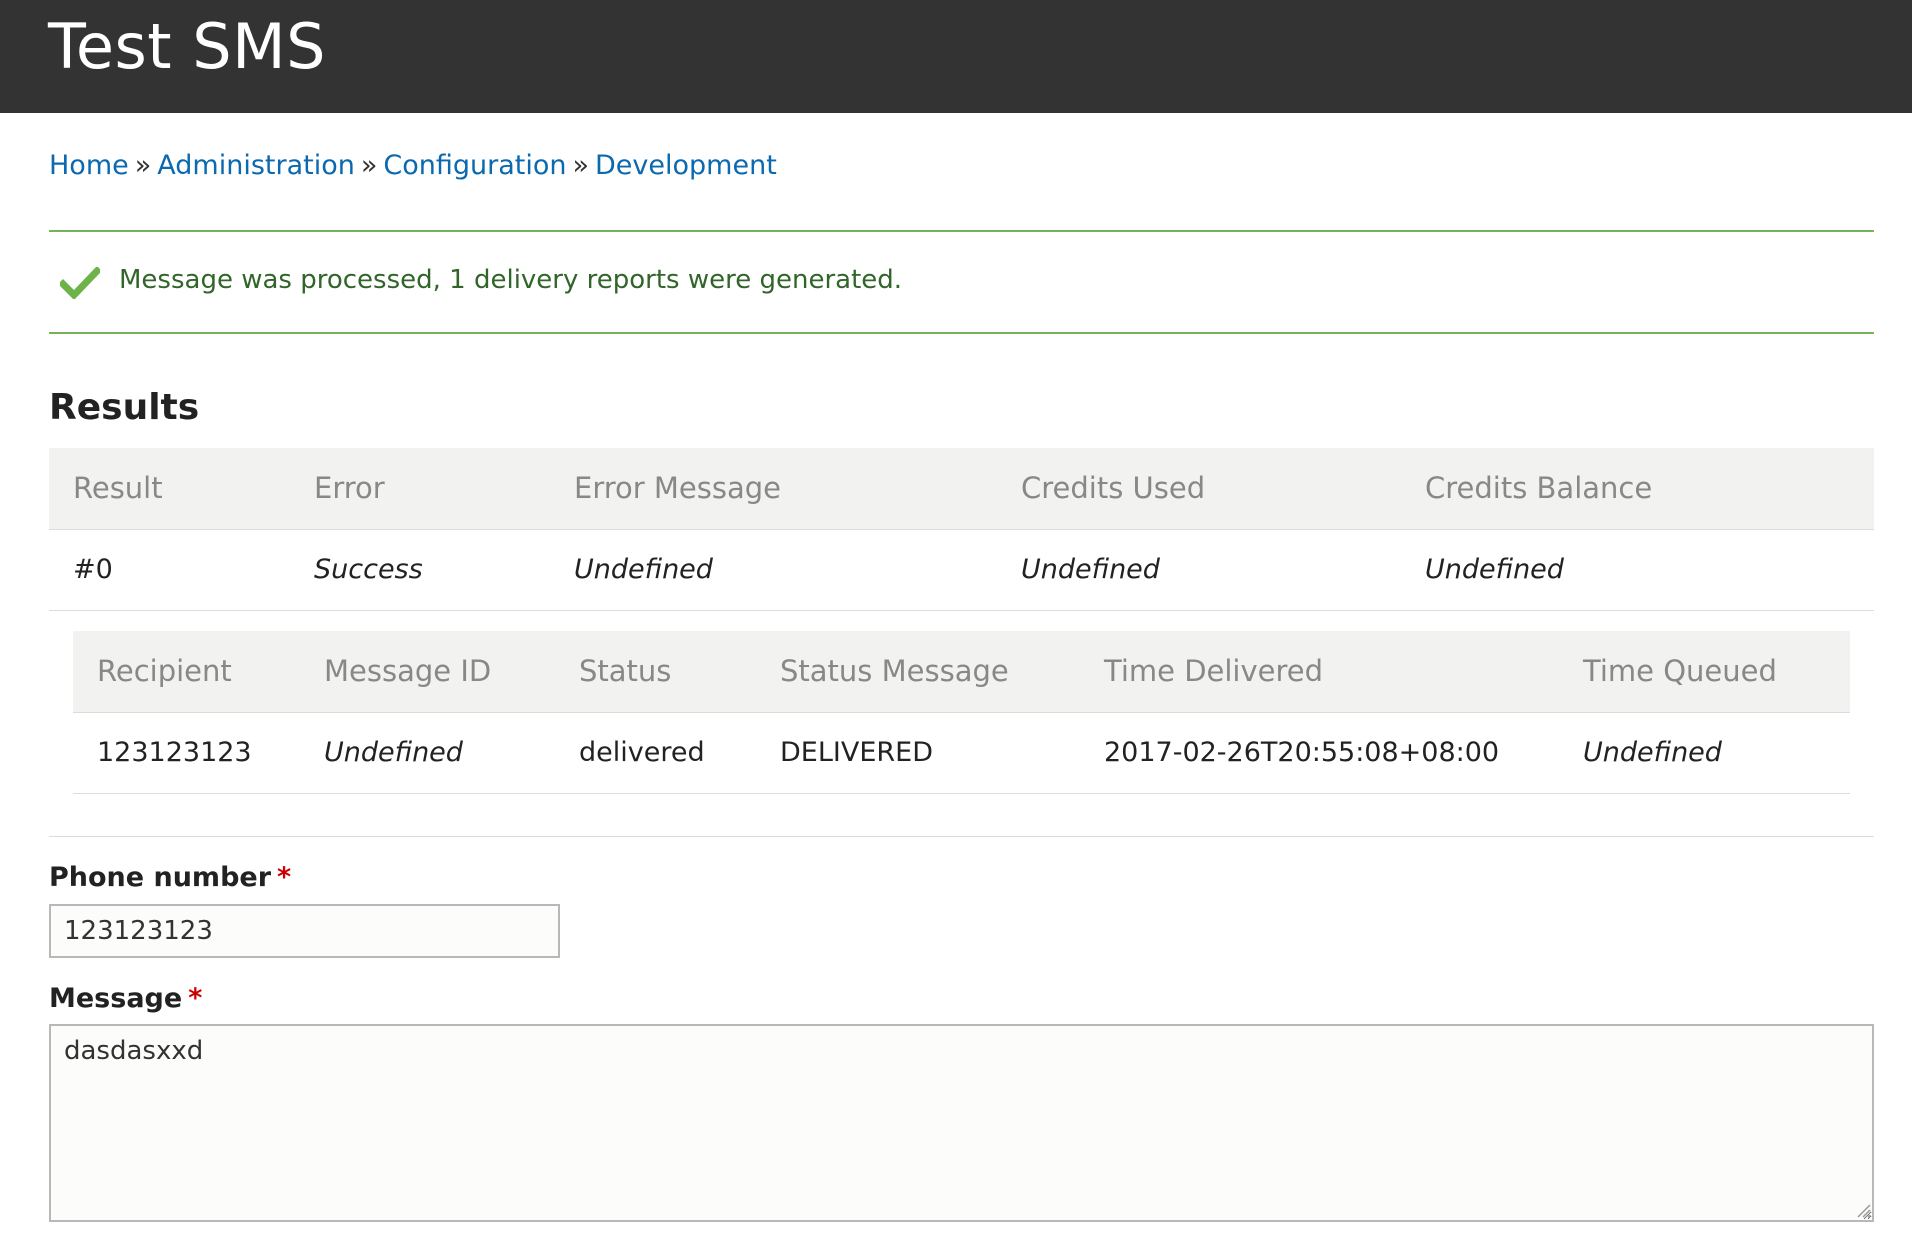  What do you see at coordinates (160, 877) in the screenshot?
I see `phone-number-label-text: Phone number` at bounding box center [160, 877].